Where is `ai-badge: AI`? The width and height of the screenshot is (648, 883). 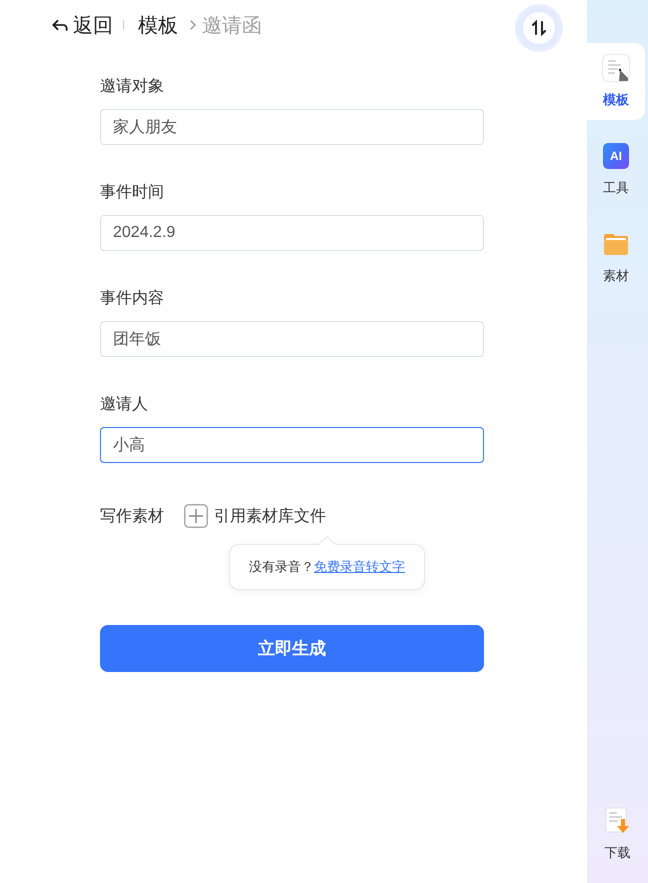
ai-badge: AI is located at coordinates (616, 156).